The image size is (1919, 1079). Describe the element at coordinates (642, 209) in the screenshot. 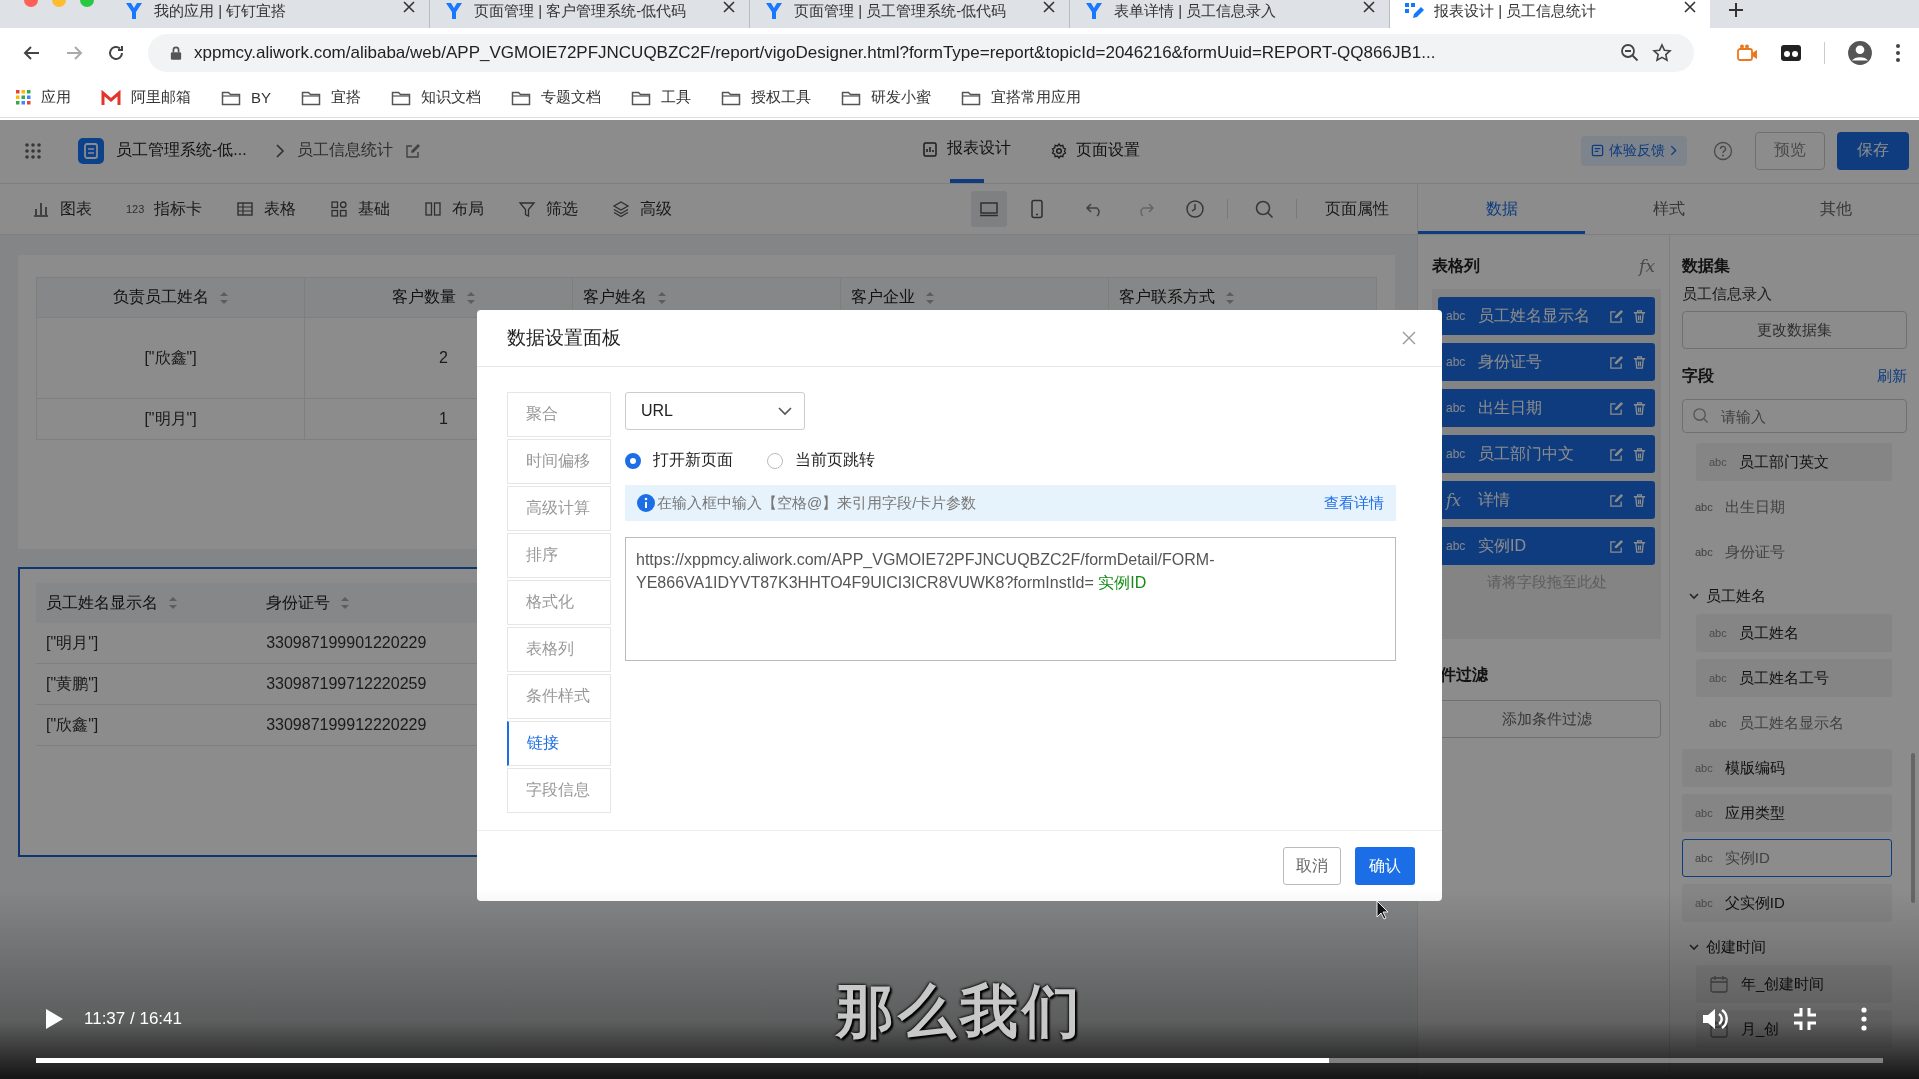

I see `component-button: 高级` at that location.